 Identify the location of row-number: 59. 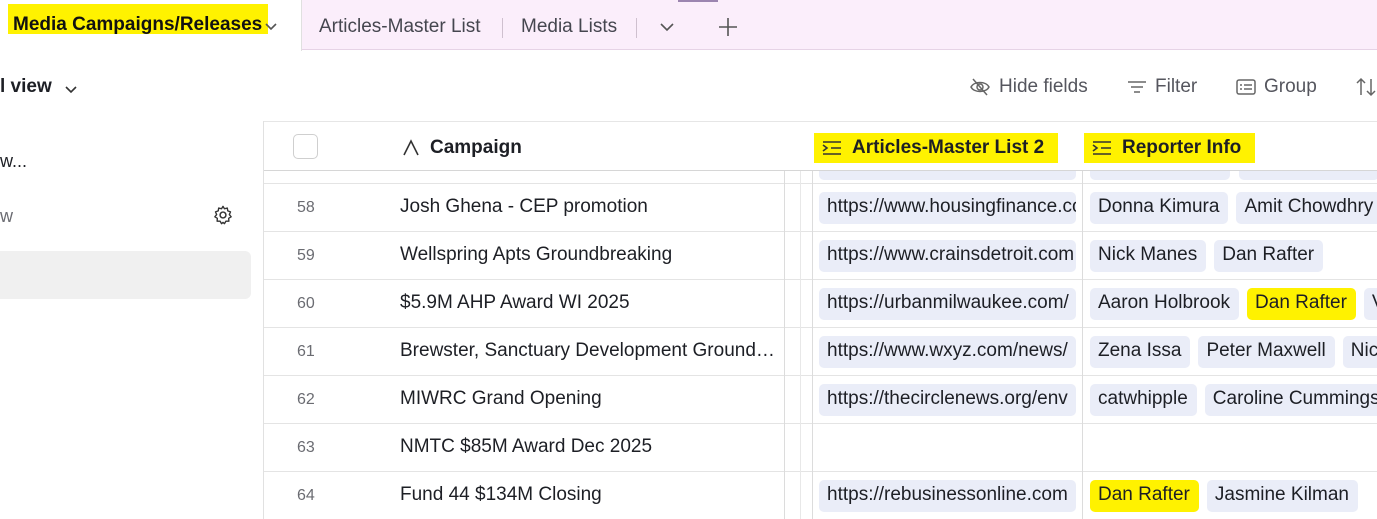
(306, 255).